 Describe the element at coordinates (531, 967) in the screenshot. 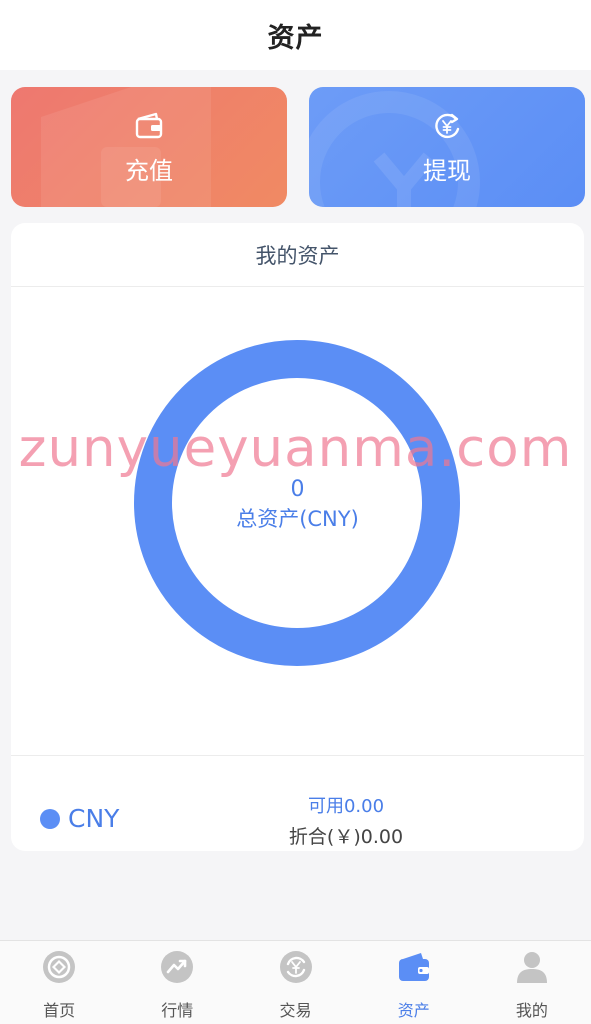

I see `user-icon` at that location.